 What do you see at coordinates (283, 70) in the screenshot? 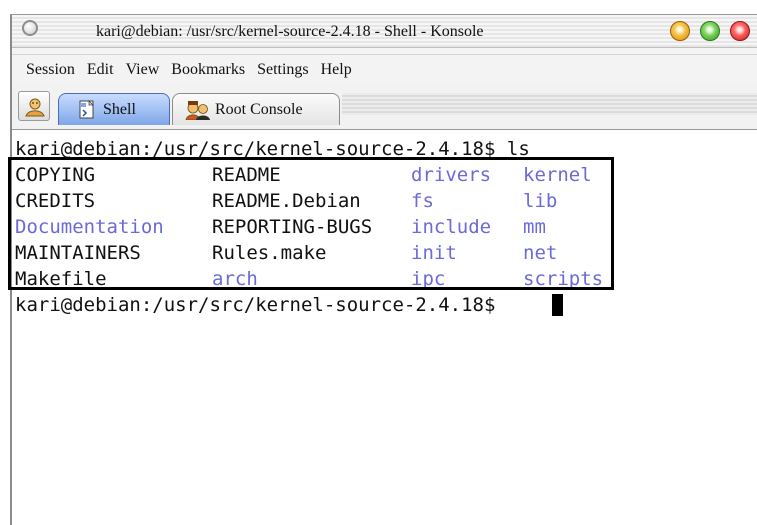
I see `menu-settings: Settings` at bounding box center [283, 70].